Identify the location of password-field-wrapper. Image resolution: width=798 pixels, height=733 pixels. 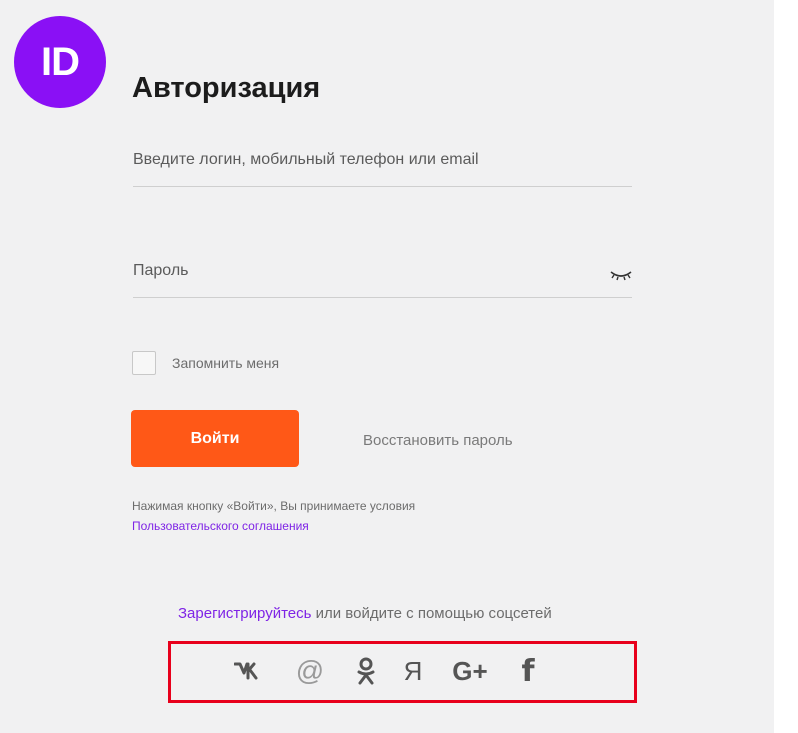
(382, 272).